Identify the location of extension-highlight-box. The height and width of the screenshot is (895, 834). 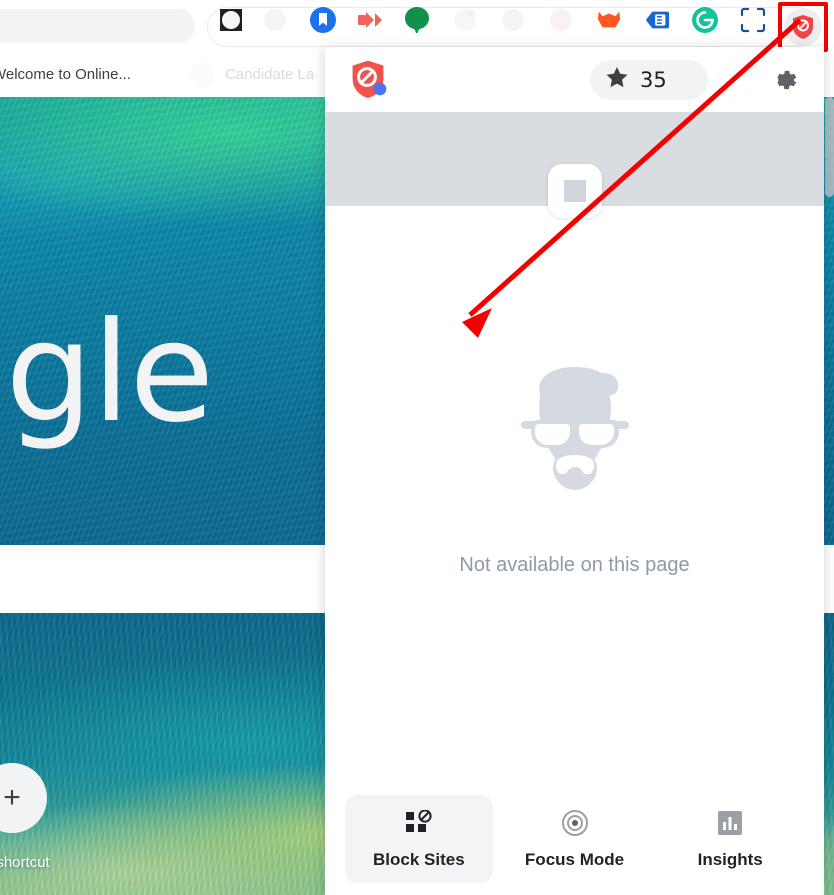
(803, 27).